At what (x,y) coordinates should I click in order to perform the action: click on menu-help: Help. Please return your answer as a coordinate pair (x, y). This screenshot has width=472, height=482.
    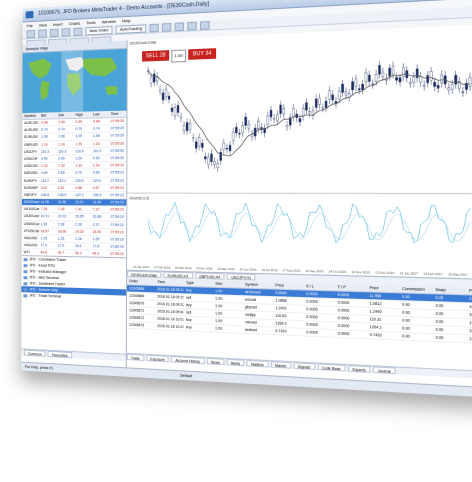
    Looking at the image, I should click on (126, 21).